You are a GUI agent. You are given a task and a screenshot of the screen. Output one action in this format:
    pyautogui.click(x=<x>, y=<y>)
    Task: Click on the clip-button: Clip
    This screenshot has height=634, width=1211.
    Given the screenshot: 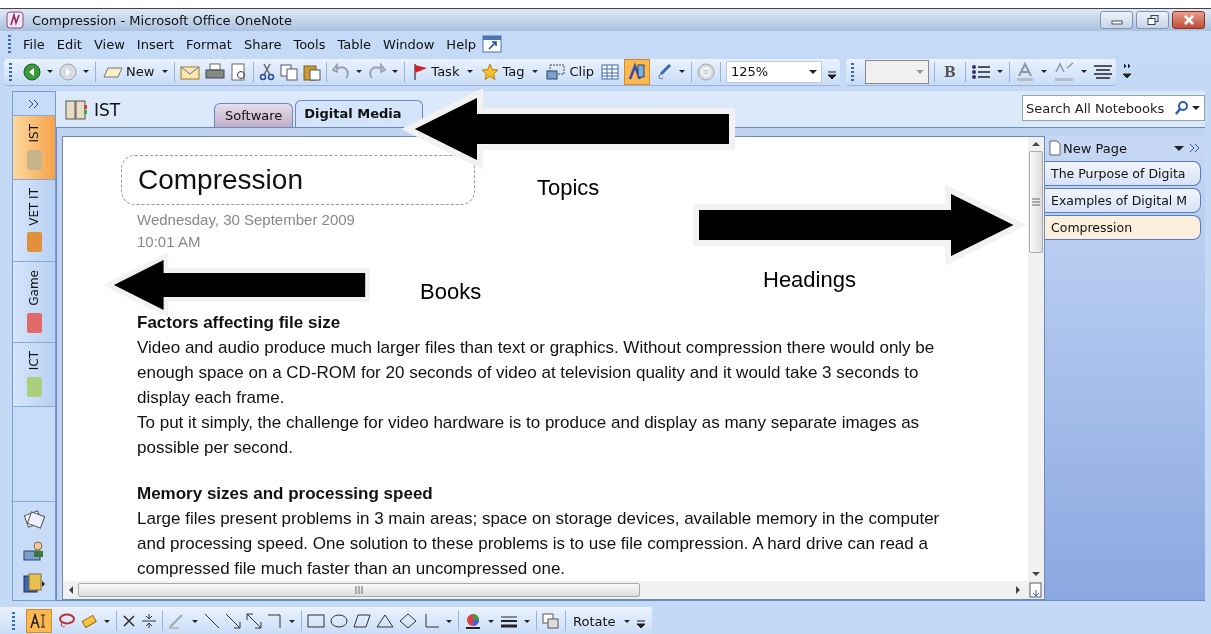 What is the action you would take?
    pyautogui.click(x=570, y=71)
    